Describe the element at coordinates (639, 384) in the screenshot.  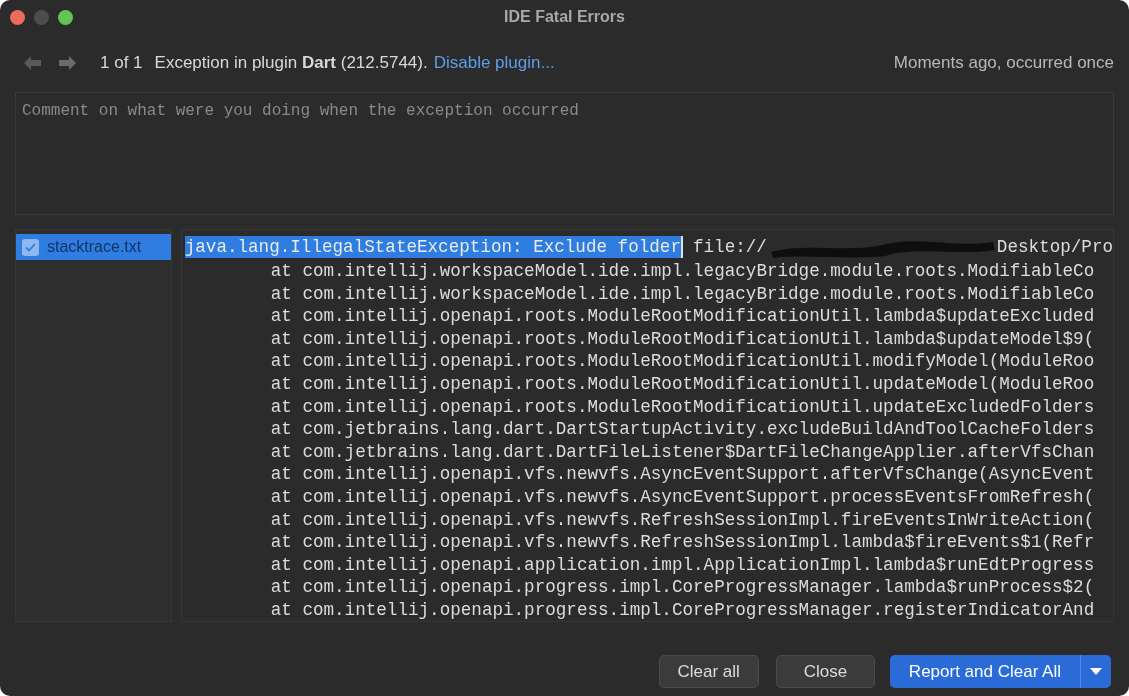
I see `stack-frame: at com.intellij.openapi.roots.ModuleRootModificationUtil.updateModel(ModuleRoo` at that location.